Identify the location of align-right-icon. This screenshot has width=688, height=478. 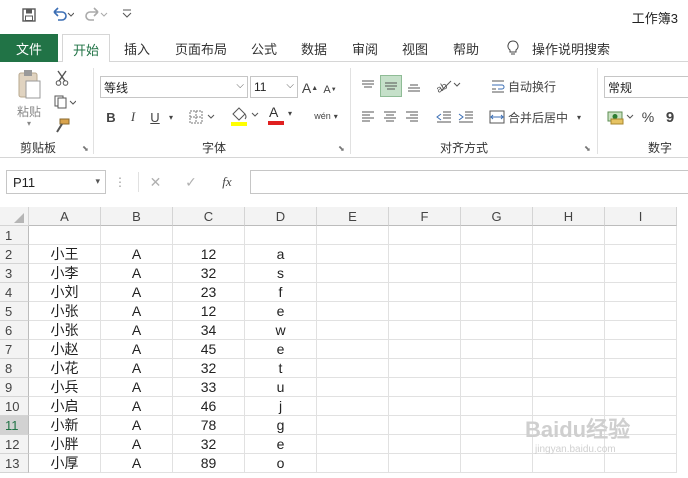
(412, 117).